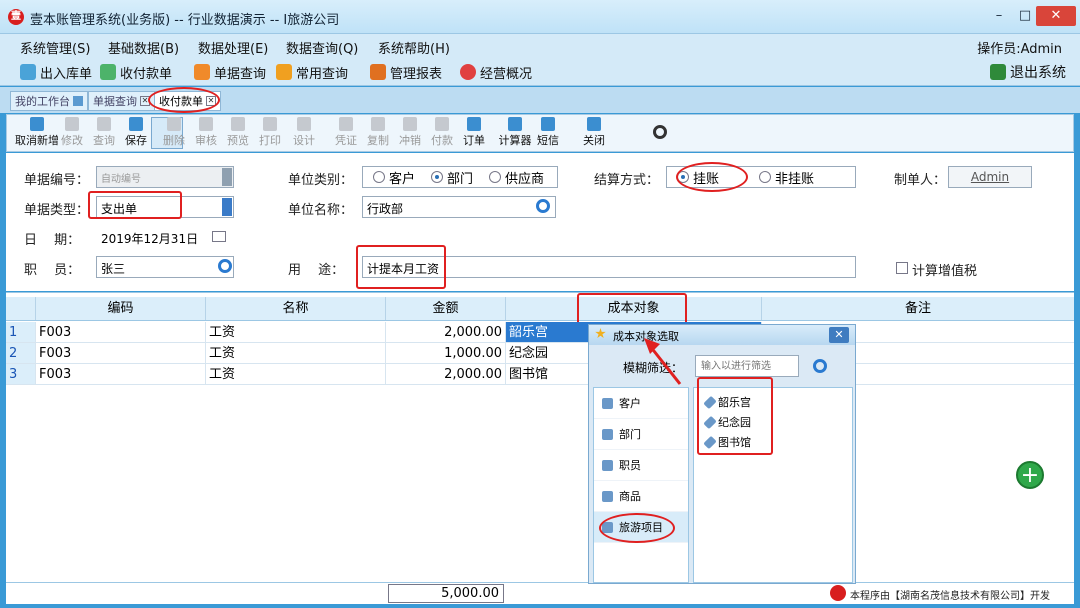 The height and width of the screenshot is (608, 1080). What do you see at coordinates (238, 133) in the screenshot?
I see `toolbar-button: 预览` at bounding box center [238, 133].